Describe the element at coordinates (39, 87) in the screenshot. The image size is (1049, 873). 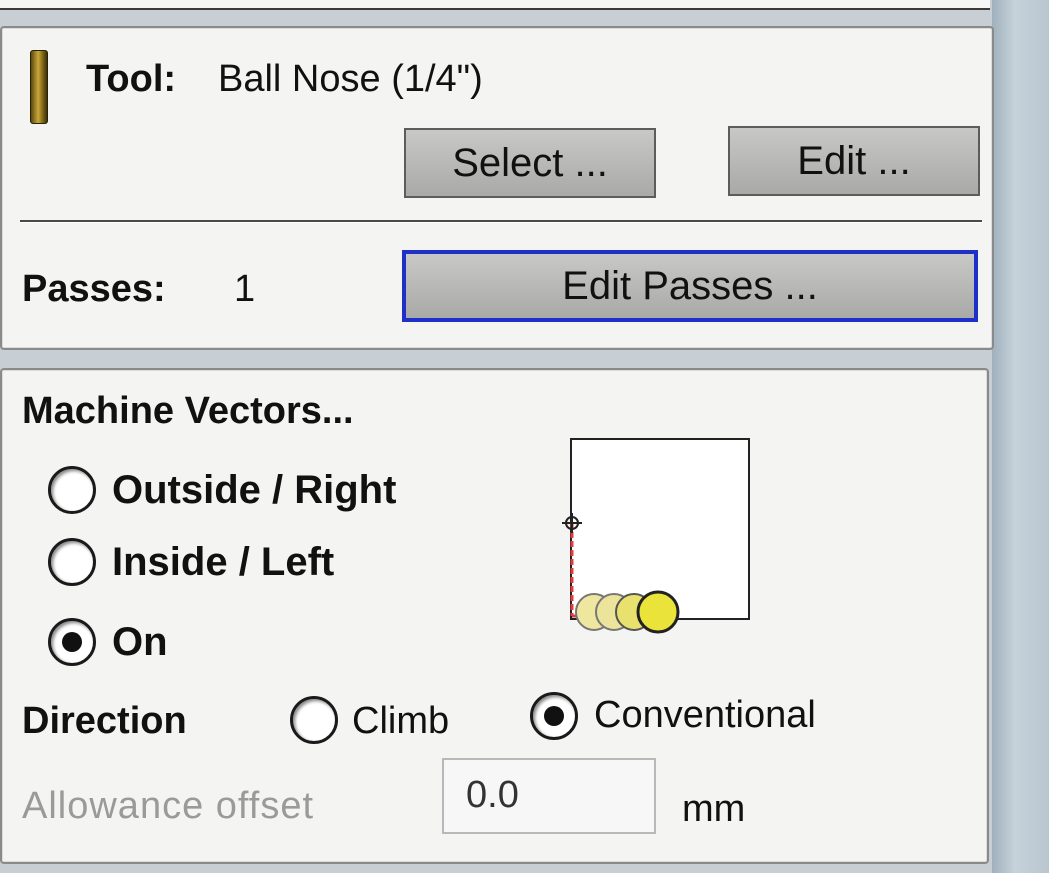
I see `tool-color-icon` at that location.